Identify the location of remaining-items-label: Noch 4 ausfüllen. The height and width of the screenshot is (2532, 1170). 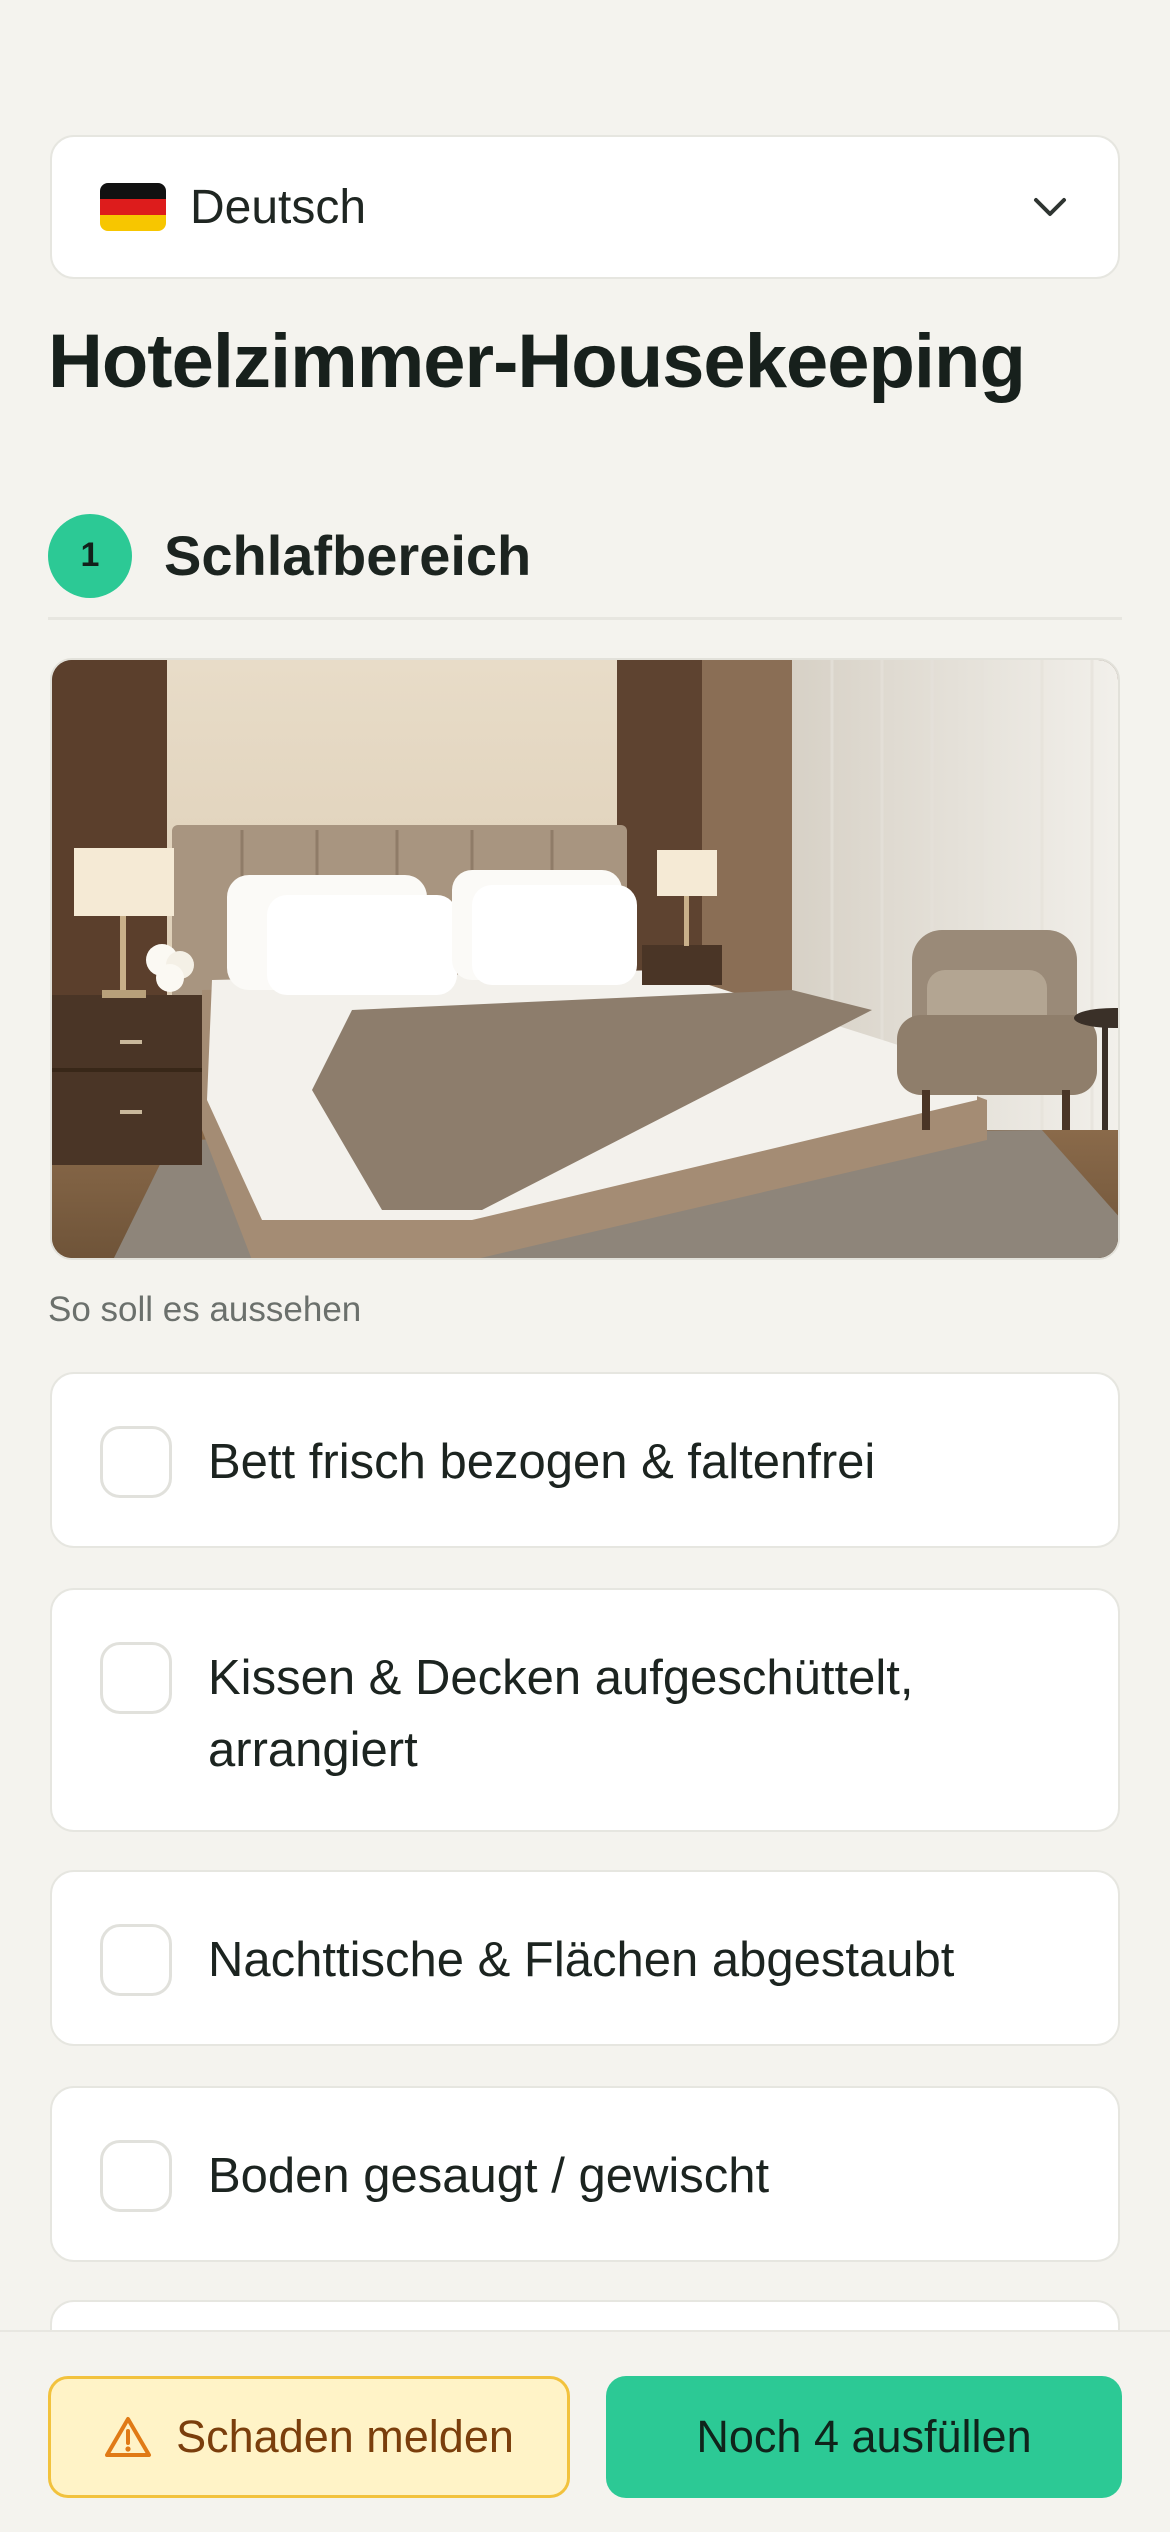
(864, 2436).